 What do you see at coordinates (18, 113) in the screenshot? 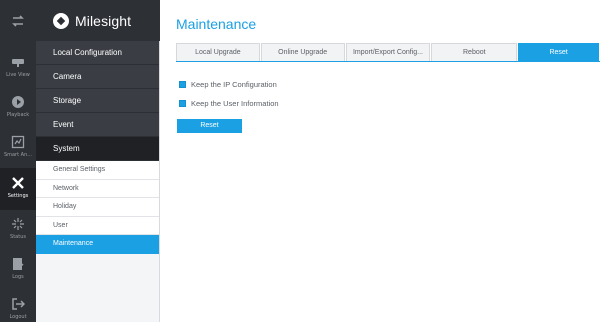
I see `rail-item-playback: Playback` at bounding box center [18, 113].